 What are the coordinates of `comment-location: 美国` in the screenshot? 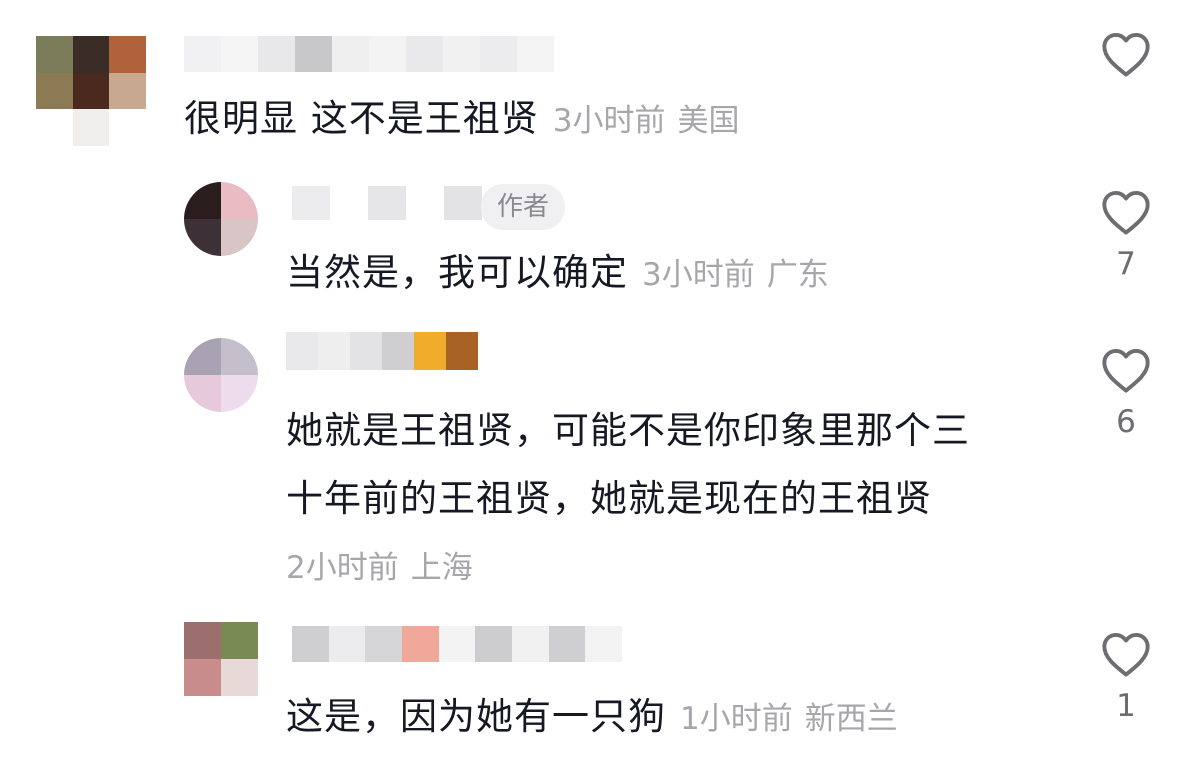 It's located at (708, 121).